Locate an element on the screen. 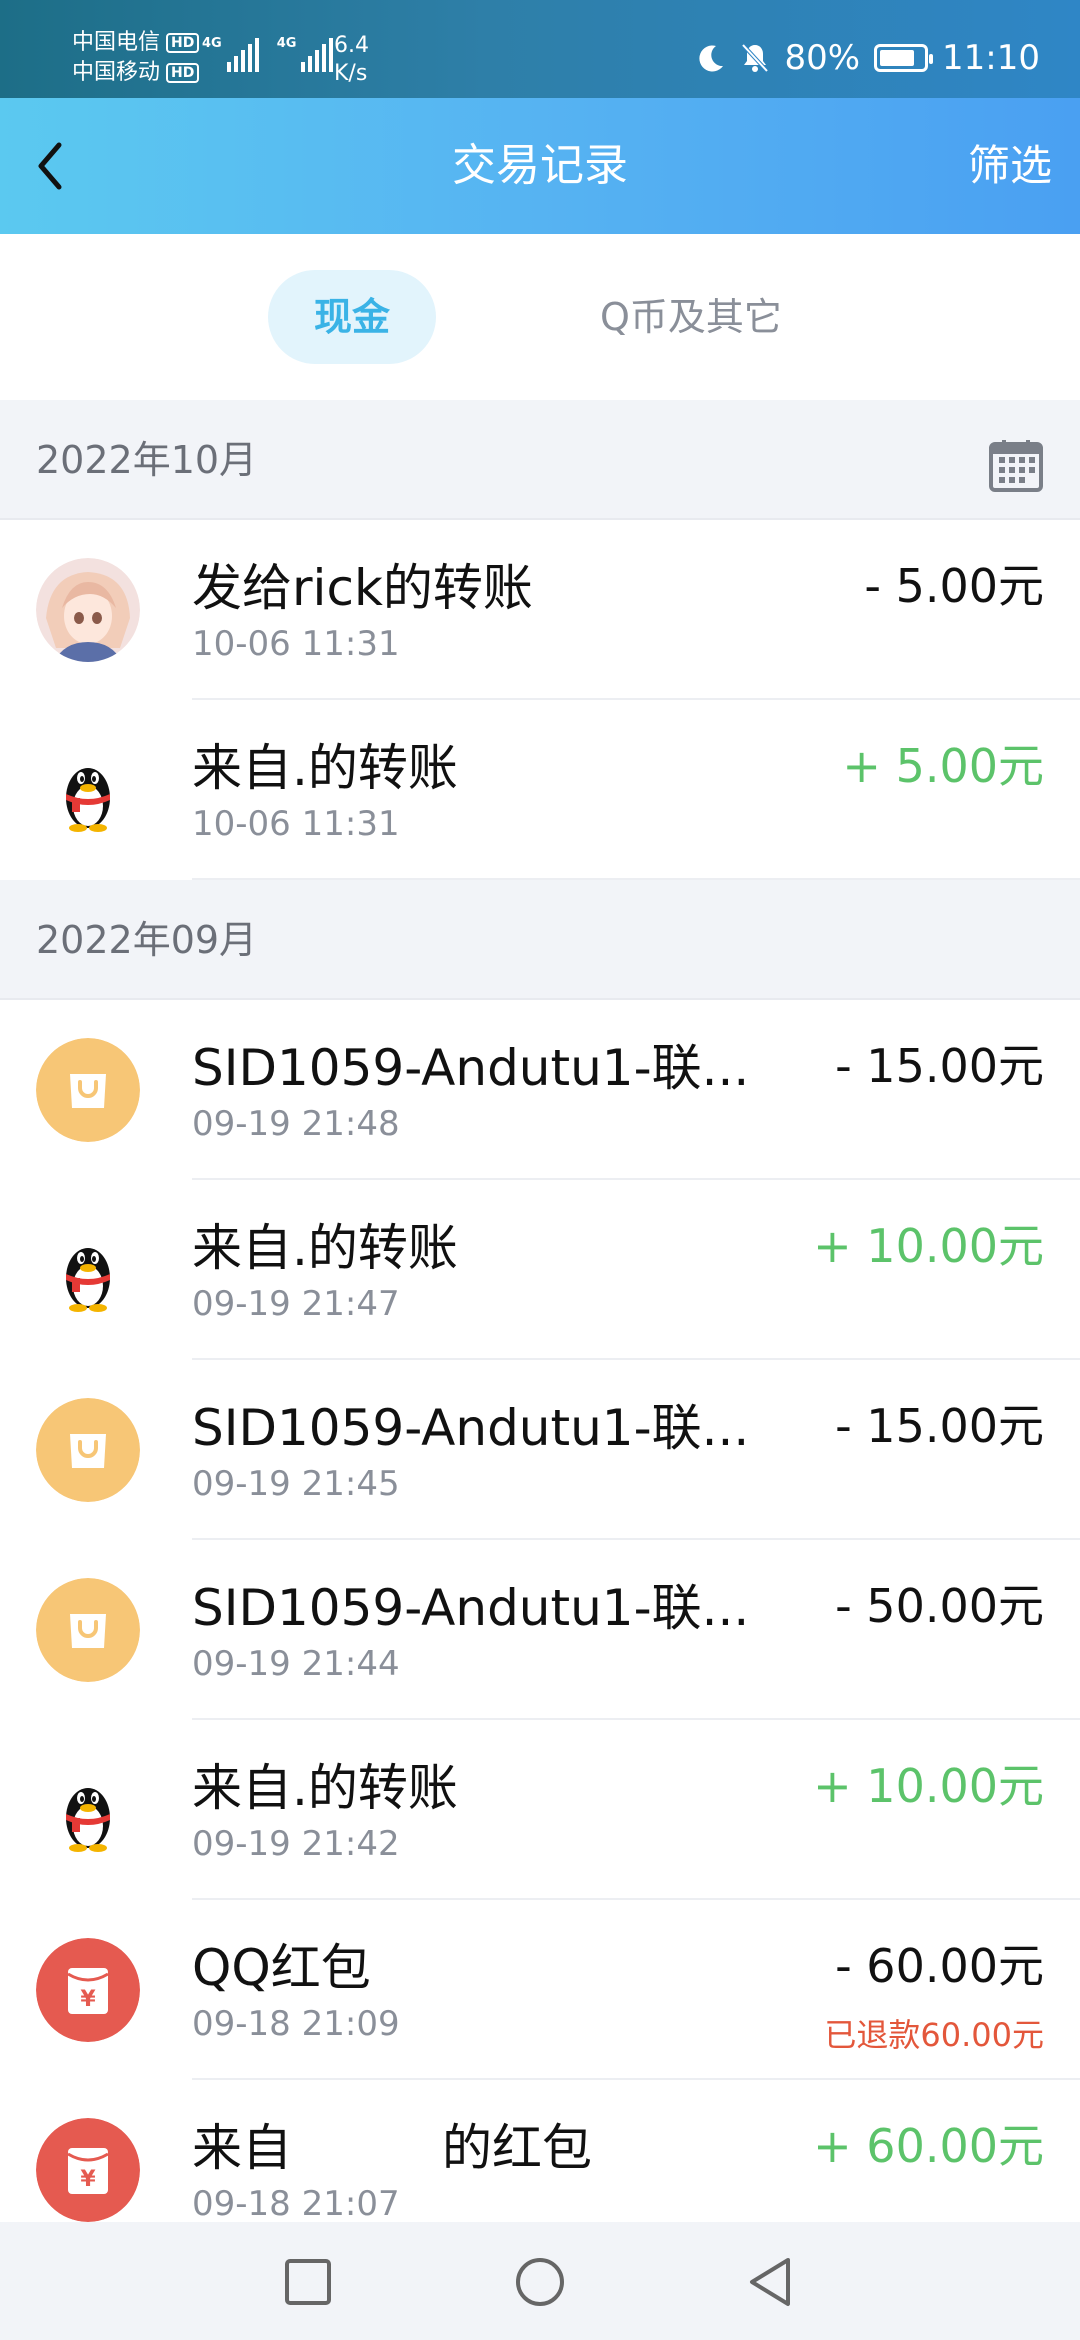  battery-percent: 80% is located at coordinates (822, 58).